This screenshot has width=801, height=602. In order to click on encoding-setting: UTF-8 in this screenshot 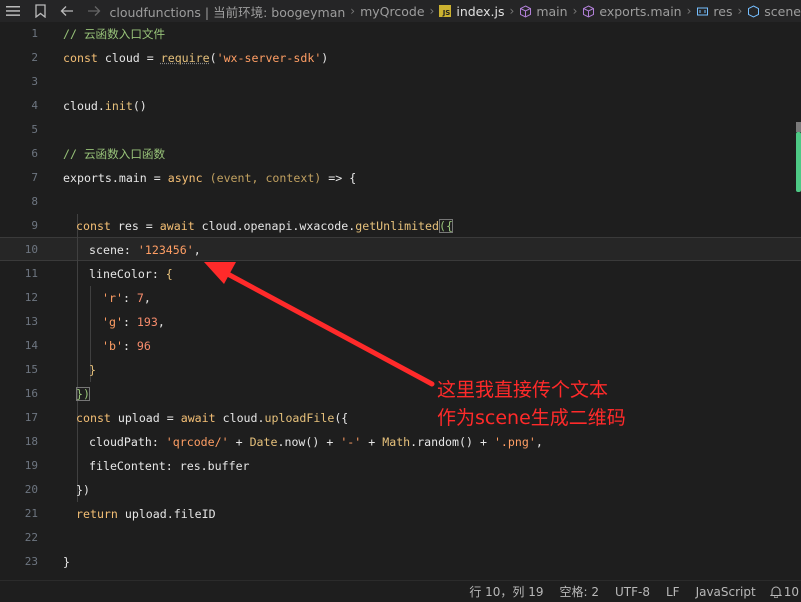, I will do `click(632, 592)`.